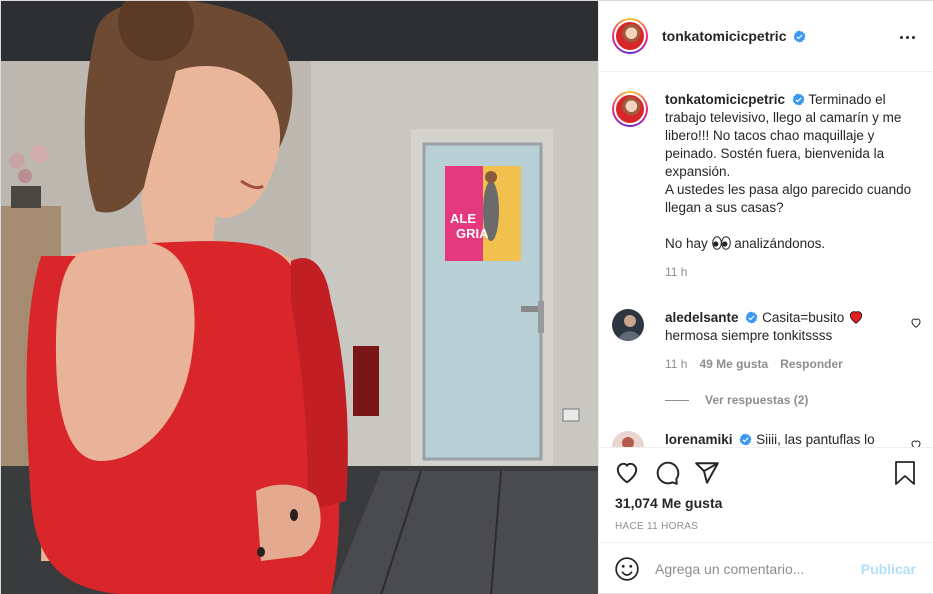  I want to click on comment-item: lorenamiki Siiii, las pantuflas lo, so click(767, 439).